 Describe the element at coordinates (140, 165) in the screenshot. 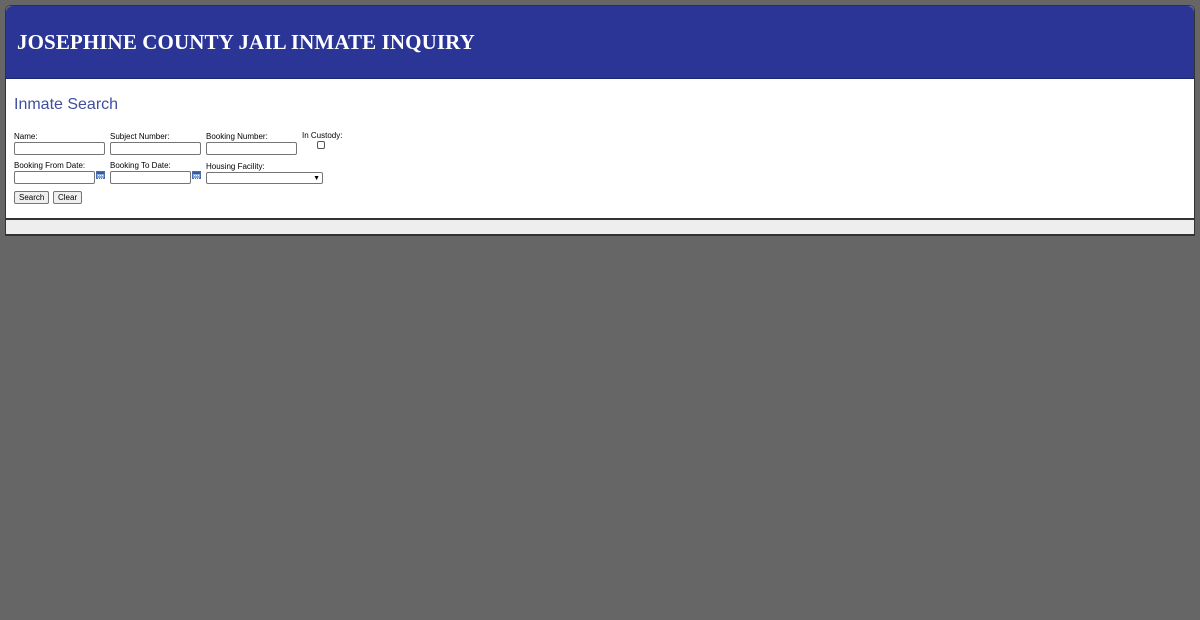

I see `booking-to-date-label: Booking To Date:` at that location.